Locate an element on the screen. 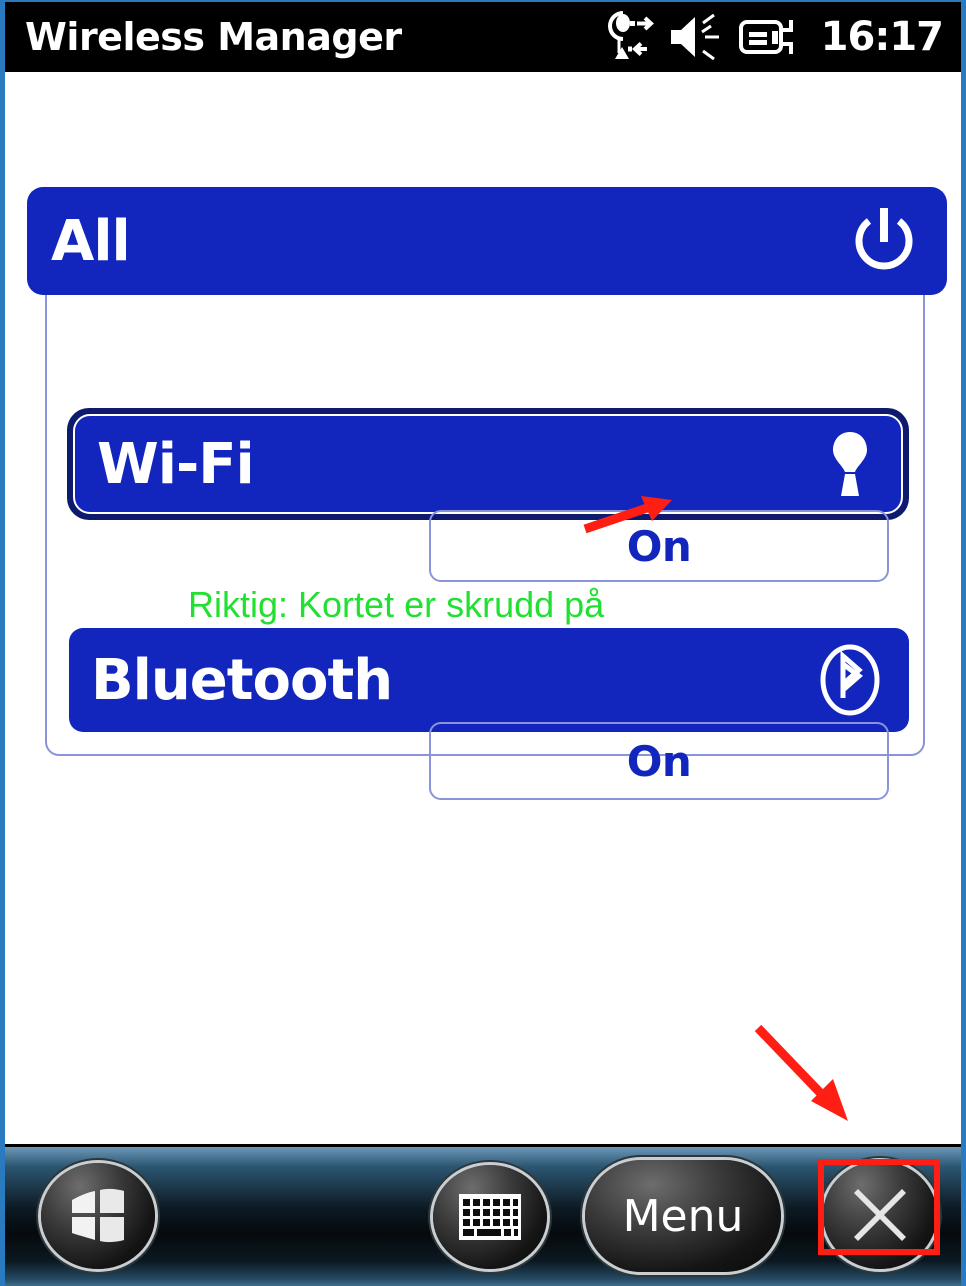 Image resolution: width=966 pixels, height=1286 pixels. arrow-pointing-to-close-button is located at coordinates (801, 1072).